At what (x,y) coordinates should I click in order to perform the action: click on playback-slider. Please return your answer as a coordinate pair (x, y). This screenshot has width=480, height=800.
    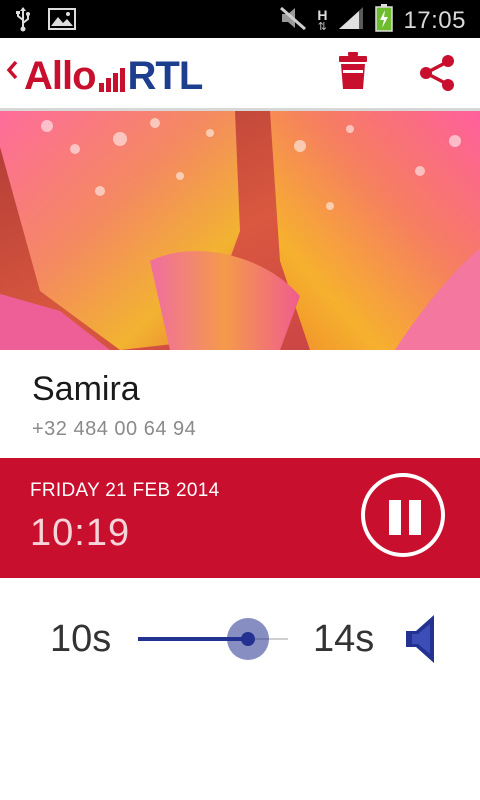
    Looking at the image, I should click on (213, 639).